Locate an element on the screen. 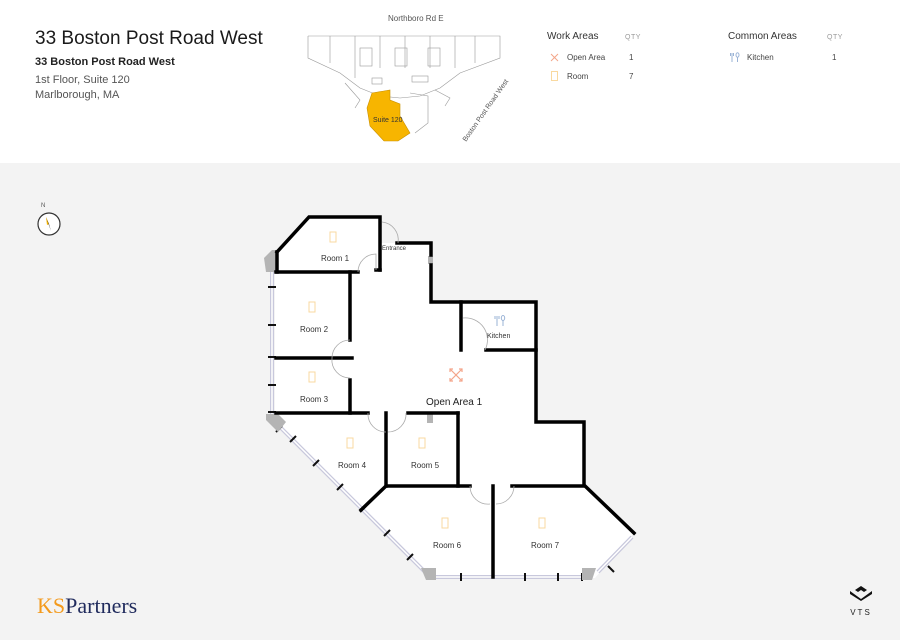 This screenshot has height=640, width=900. ks-partners-logo: KSPartners is located at coordinates (87, 606).